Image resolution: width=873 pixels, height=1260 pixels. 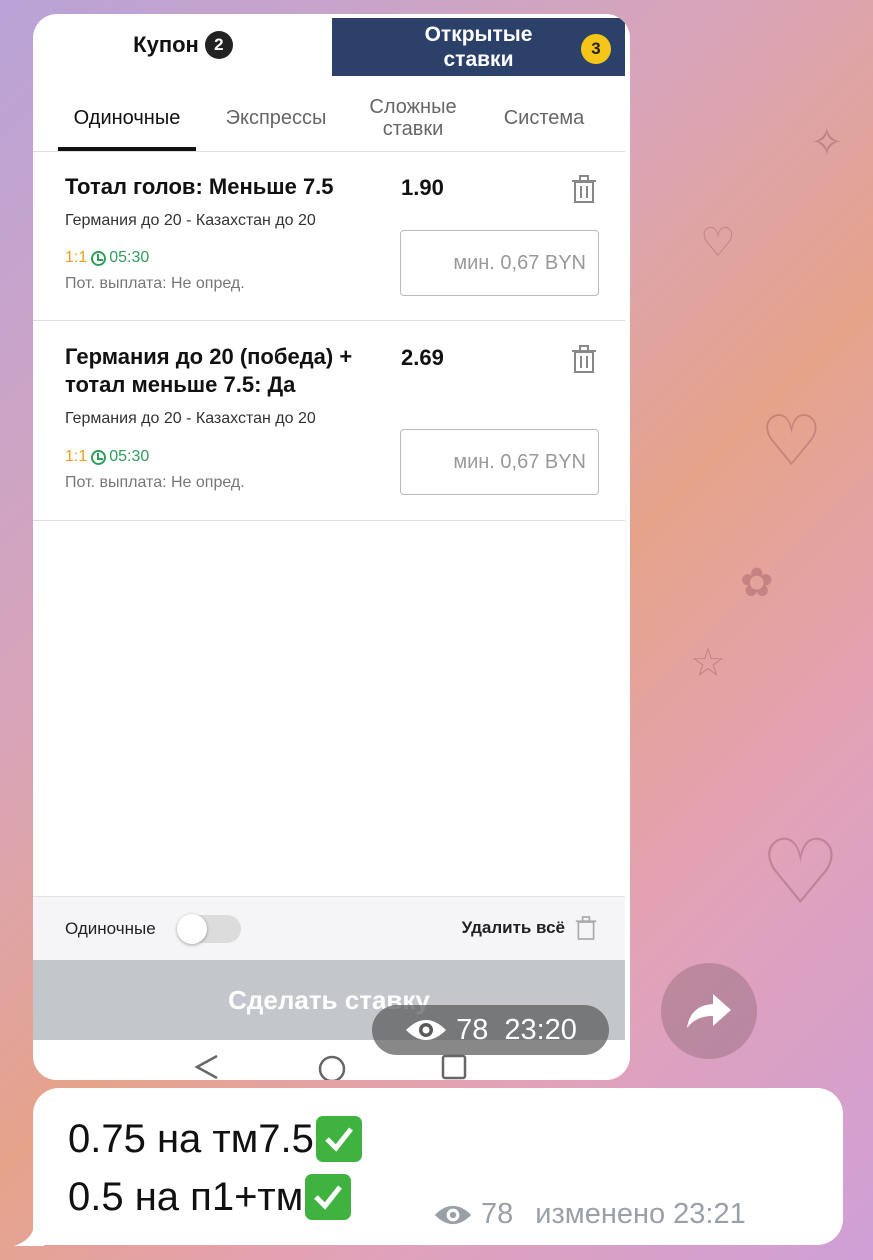 I want to click on message-line-2: 0.5 на п1+тм, so click(x=210, y=1197).